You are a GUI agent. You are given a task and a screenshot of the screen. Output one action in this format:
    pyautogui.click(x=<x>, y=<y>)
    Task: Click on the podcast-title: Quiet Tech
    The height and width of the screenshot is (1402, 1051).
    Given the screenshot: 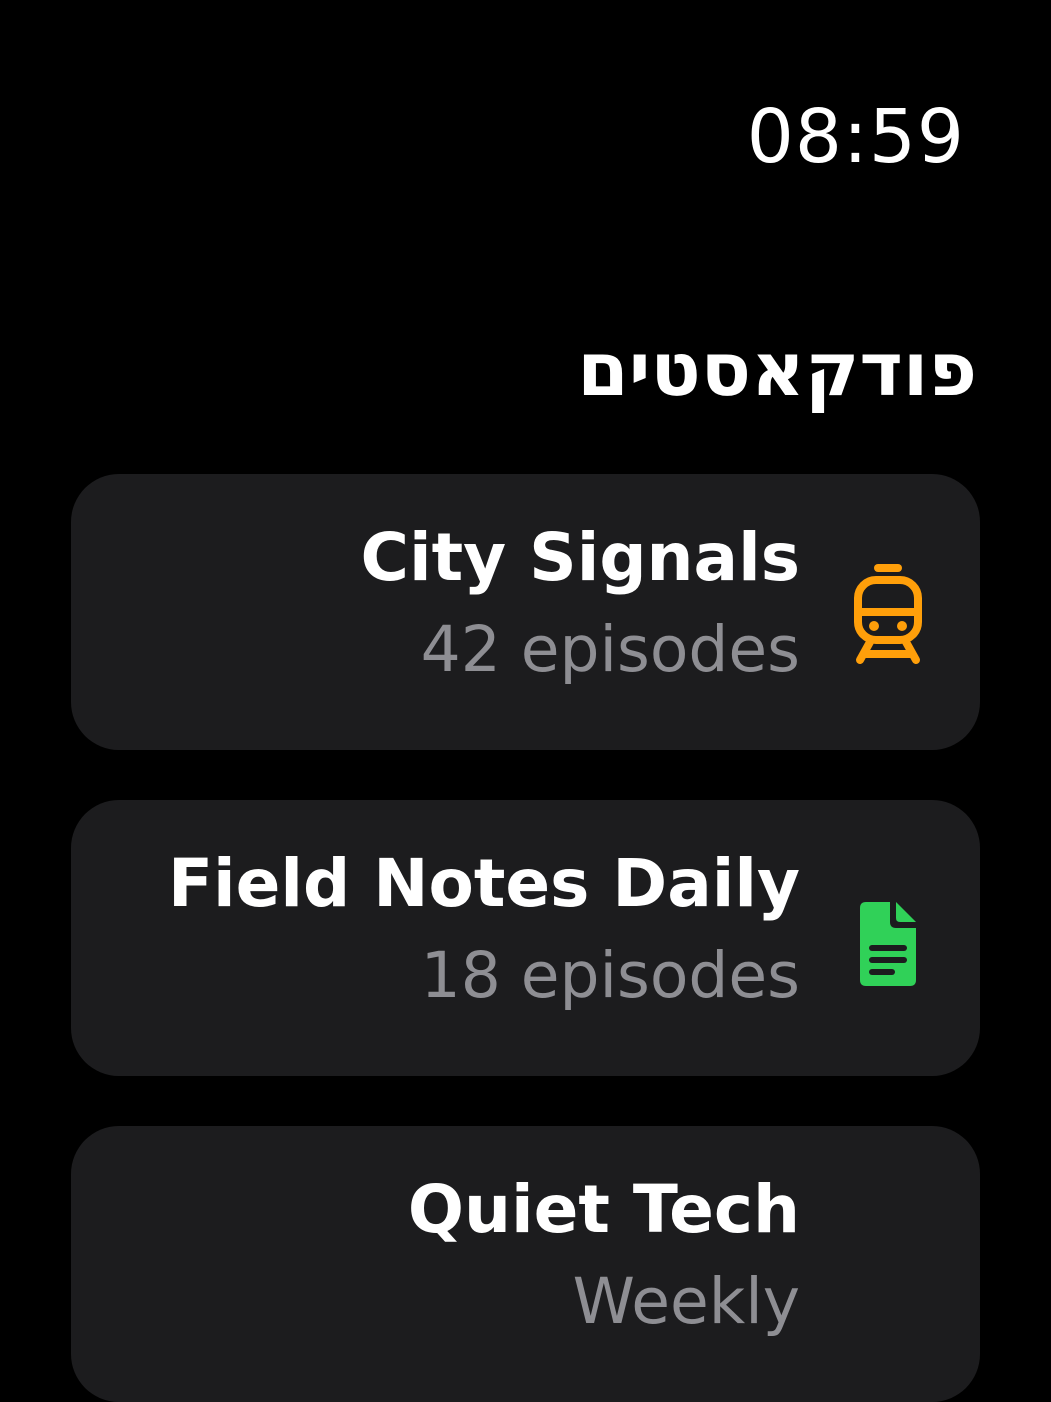 What is the action you would take?
    pyautogui.click(x=603, y=1209)
    